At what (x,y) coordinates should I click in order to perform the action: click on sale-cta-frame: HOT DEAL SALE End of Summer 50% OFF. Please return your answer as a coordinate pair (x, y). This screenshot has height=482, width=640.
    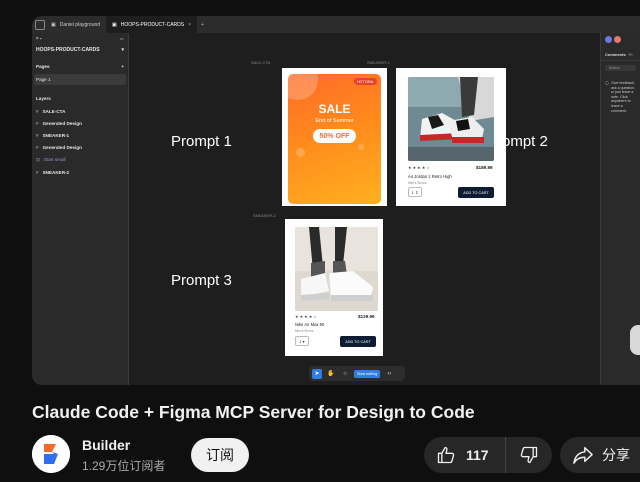
    Looking at the image, I should click on (334, 137).